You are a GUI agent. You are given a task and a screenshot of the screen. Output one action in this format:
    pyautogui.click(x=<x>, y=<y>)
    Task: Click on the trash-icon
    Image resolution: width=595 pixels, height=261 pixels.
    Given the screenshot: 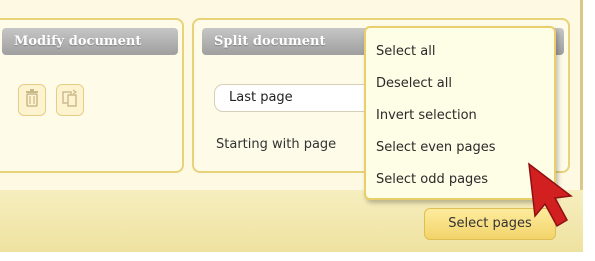 What is the action you would take?
    pyautogui.click(x=32, y=100)
    